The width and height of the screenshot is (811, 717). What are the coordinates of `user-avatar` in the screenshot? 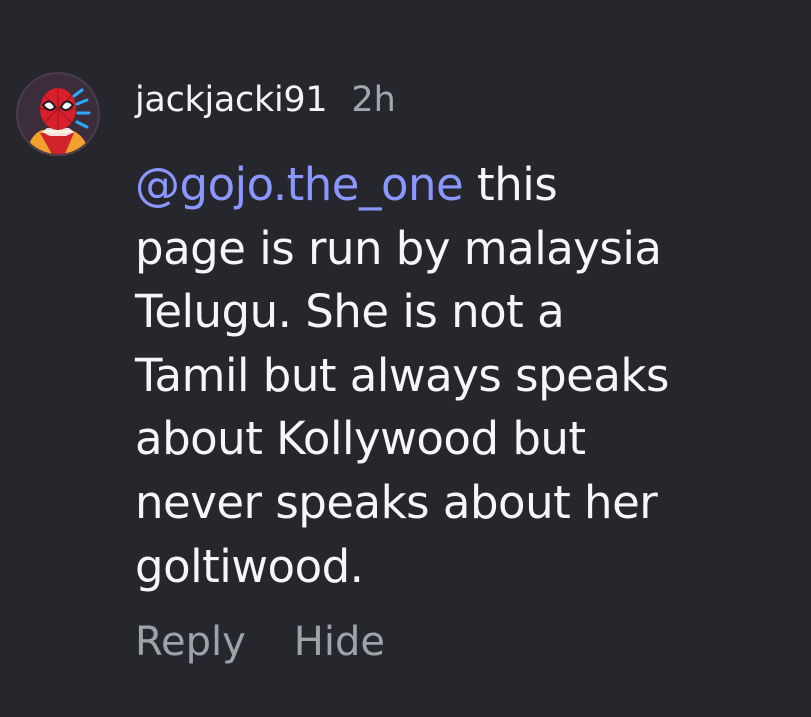 It's located at (58, 114).